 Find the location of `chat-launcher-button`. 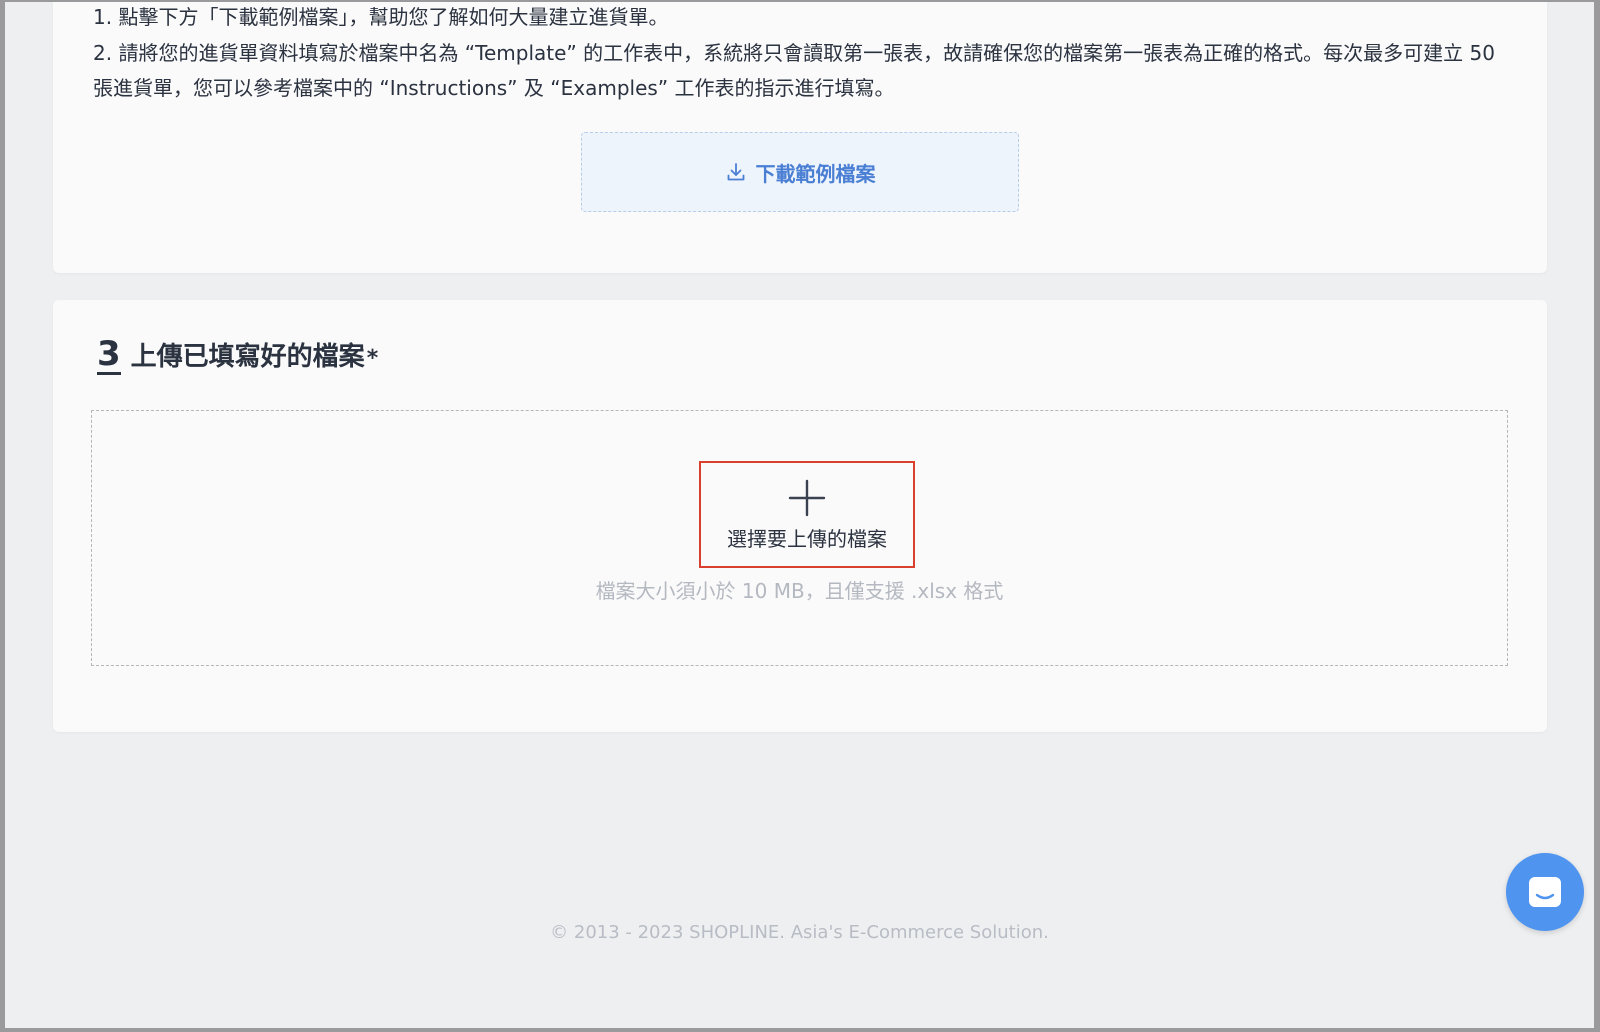

chat-launcher-button is located at coordinates (1545, 892).